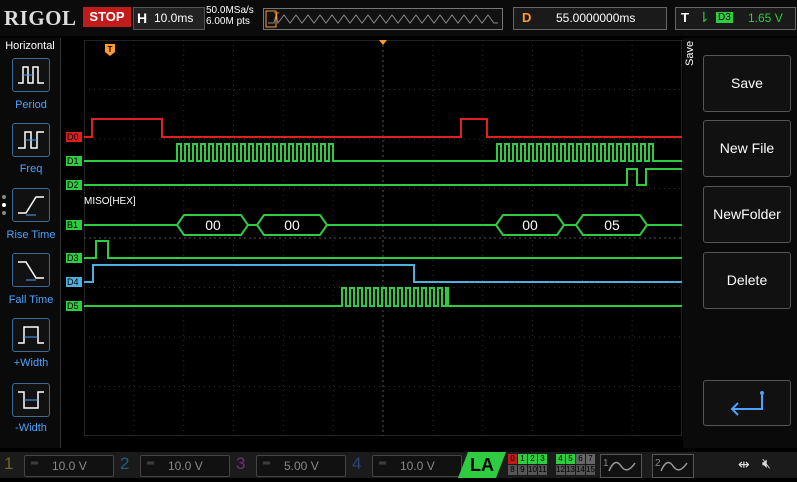 The height and width of the screenshot is (482, 797). What do you see at coordinates (590, 459) in the screenshot?
I see `la-bit: 7` at bounding box center [590, 459].